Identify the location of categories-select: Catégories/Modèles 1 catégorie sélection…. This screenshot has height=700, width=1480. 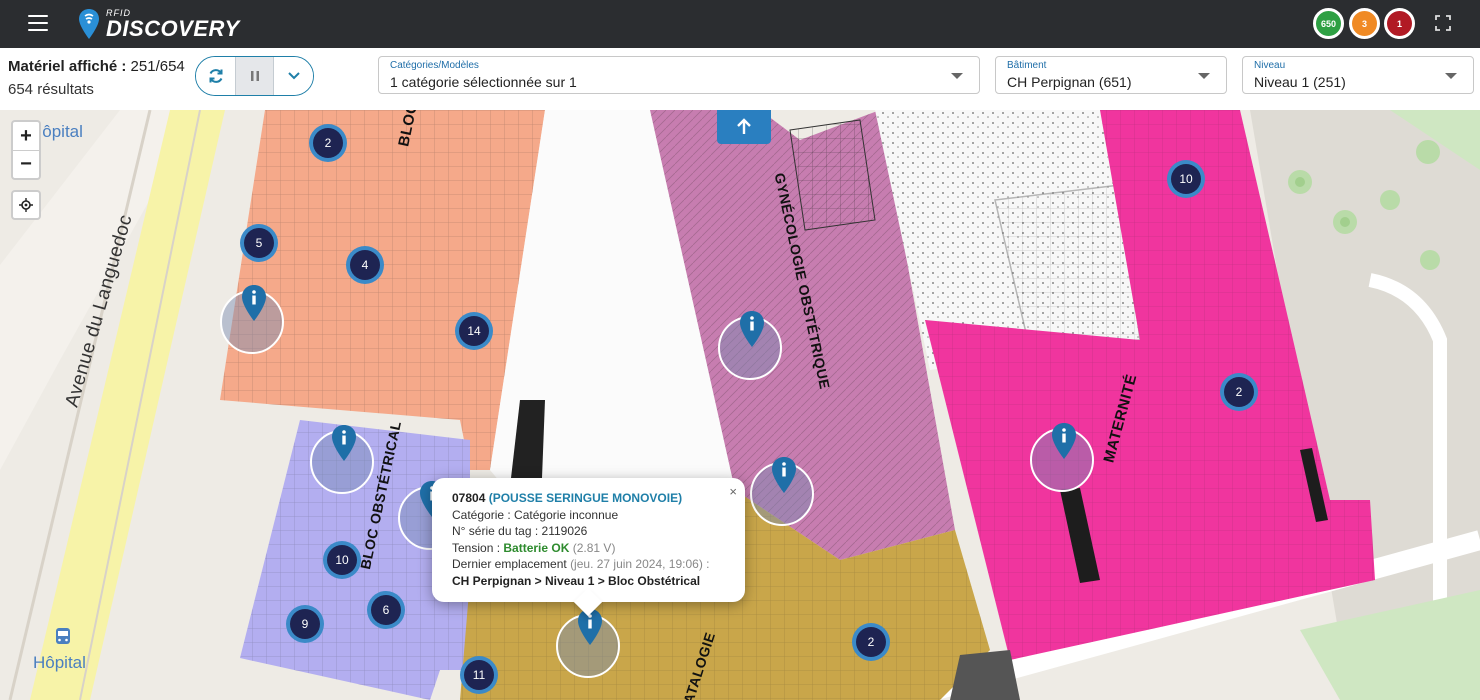
(679, 75).